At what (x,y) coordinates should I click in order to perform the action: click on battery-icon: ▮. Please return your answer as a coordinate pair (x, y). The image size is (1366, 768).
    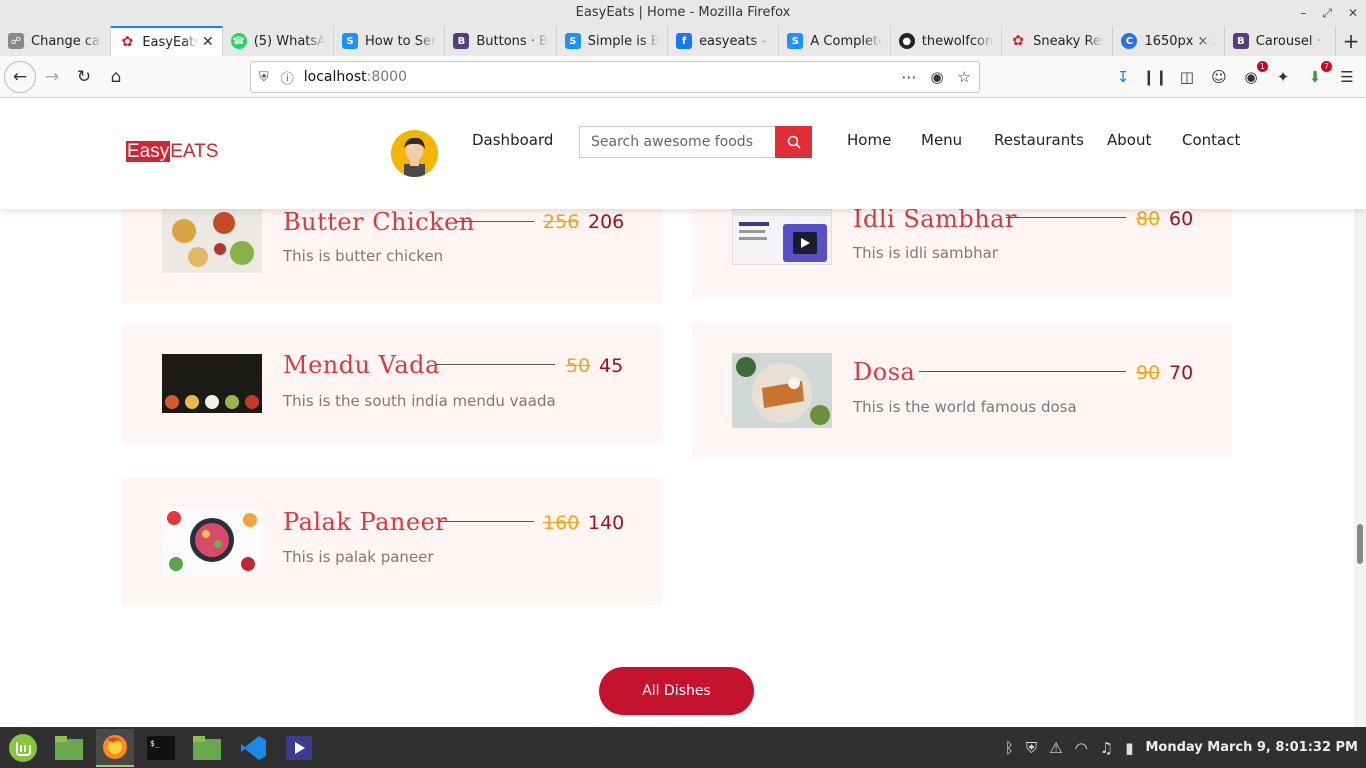
    Looking at the image, I should click on (1129, 748).